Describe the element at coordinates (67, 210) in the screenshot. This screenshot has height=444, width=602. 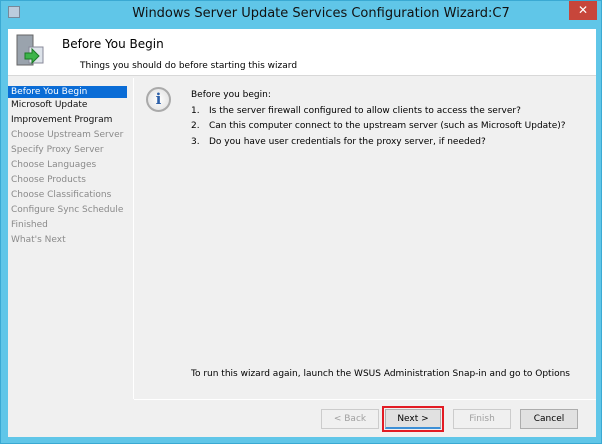
I see `step-configure-sync-schedule: Configure Sync Schedule` at that location.